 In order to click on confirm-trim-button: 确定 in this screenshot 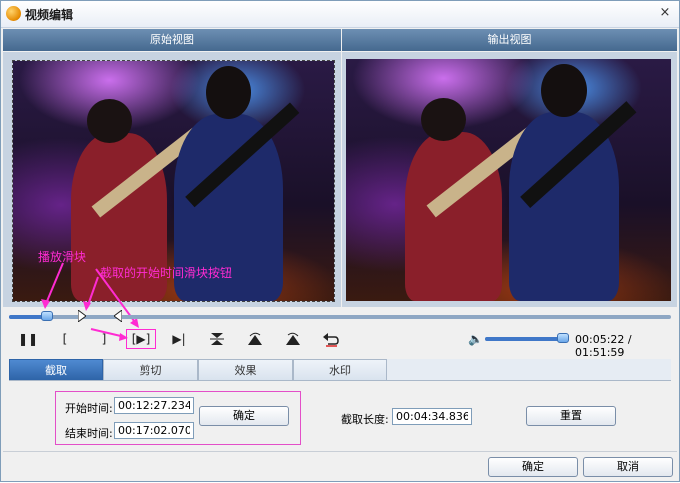, I will do `click(244, 416)`.